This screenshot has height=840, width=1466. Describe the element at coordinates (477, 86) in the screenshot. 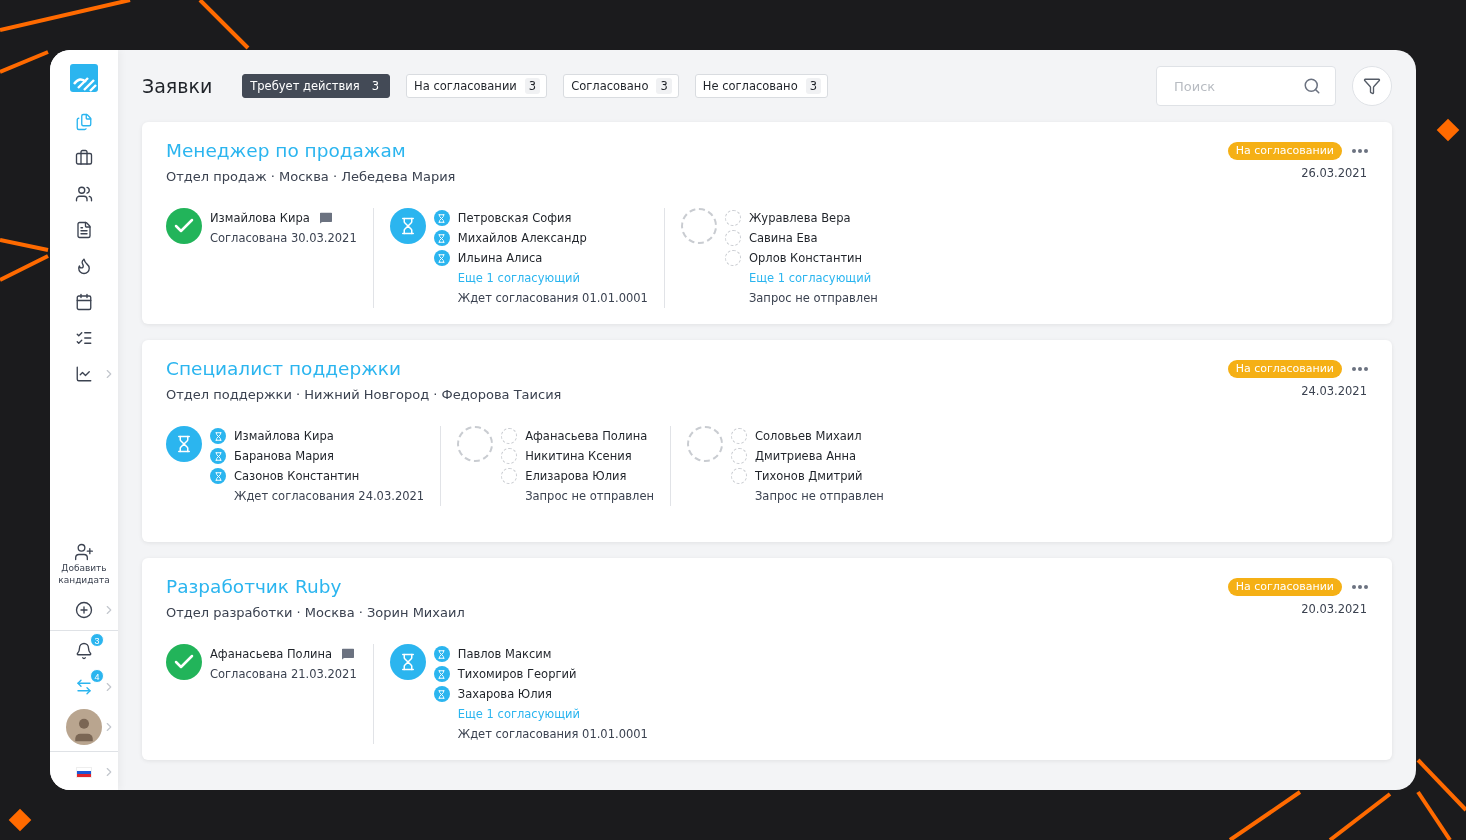

I see `filter-tab: На согласовании 3` at that location.